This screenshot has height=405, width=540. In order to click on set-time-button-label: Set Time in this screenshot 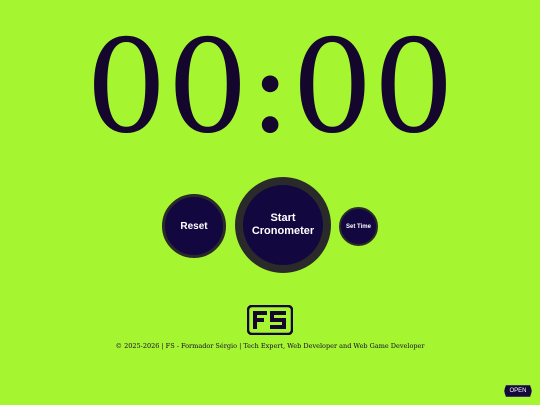, I will do `click(358, 226)`.